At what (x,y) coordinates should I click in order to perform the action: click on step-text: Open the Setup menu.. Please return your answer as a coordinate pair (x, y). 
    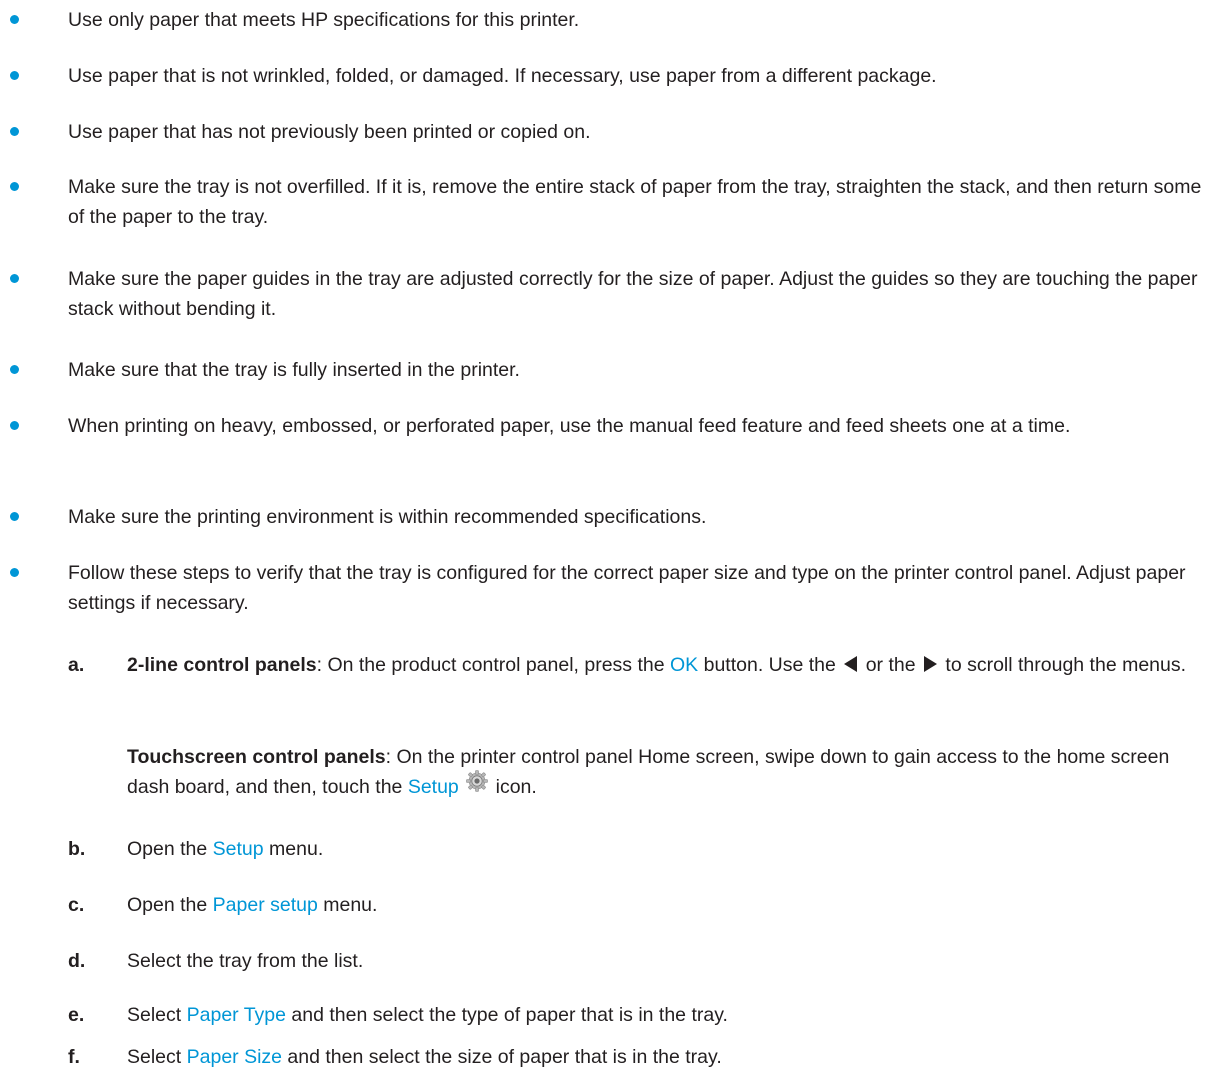
    Looking at the image, I should click on (667, 849).